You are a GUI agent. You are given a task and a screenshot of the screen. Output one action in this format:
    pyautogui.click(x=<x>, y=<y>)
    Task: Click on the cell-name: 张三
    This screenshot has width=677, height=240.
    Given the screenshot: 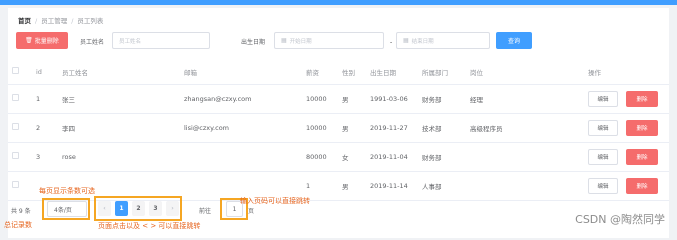 What is the action you would take?
    pyautogui.click(x=119, y=99)
    